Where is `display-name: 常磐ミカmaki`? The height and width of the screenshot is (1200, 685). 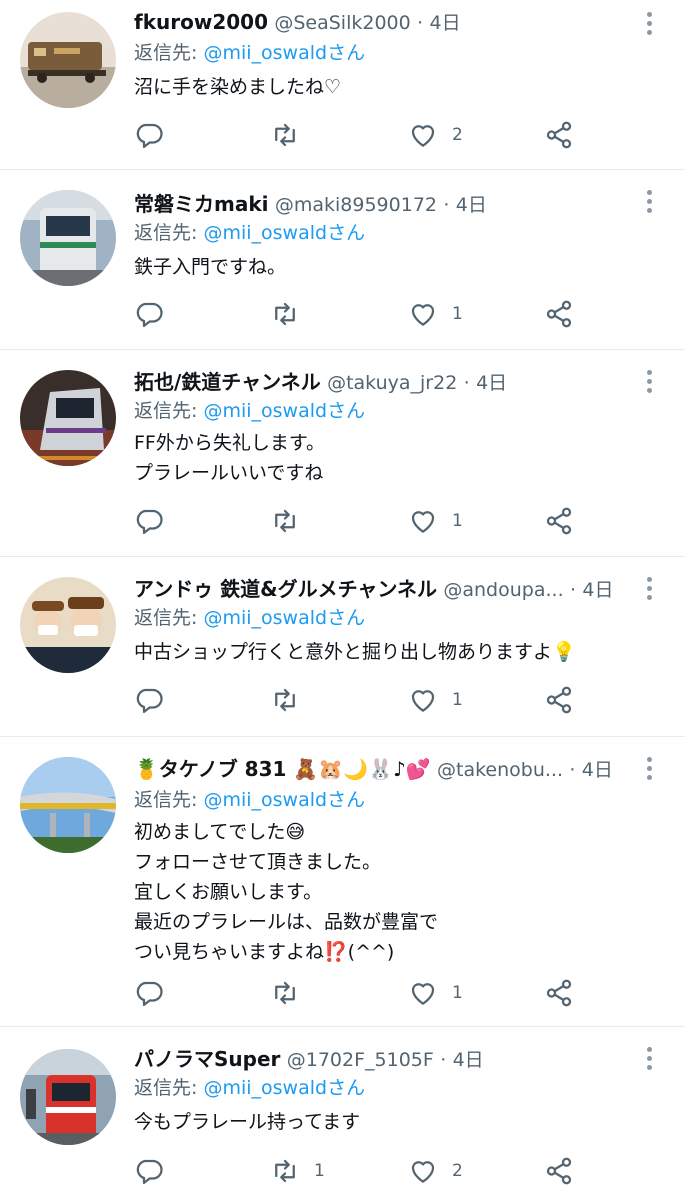 display-name: 常磐ミカmaki is located at coordinates (201, 204).